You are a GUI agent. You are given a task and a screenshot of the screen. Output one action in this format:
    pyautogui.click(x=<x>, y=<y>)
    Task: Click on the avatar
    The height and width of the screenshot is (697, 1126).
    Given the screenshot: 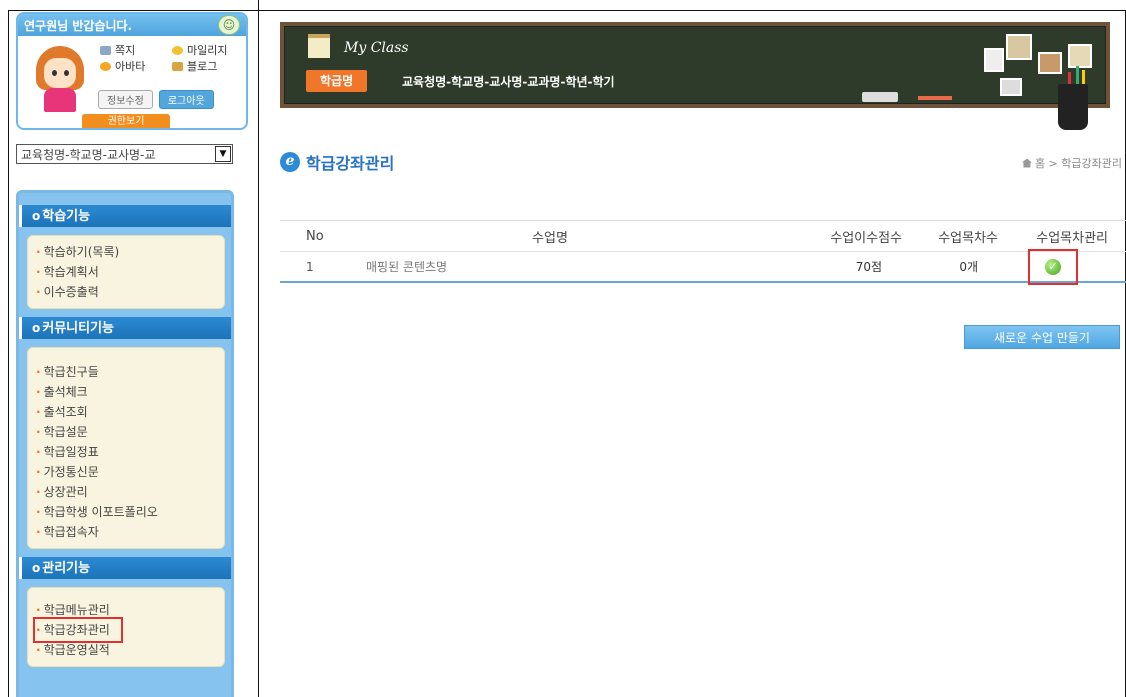 What is the action you would take?
    pyautogui.click(x=60, y=79)
    